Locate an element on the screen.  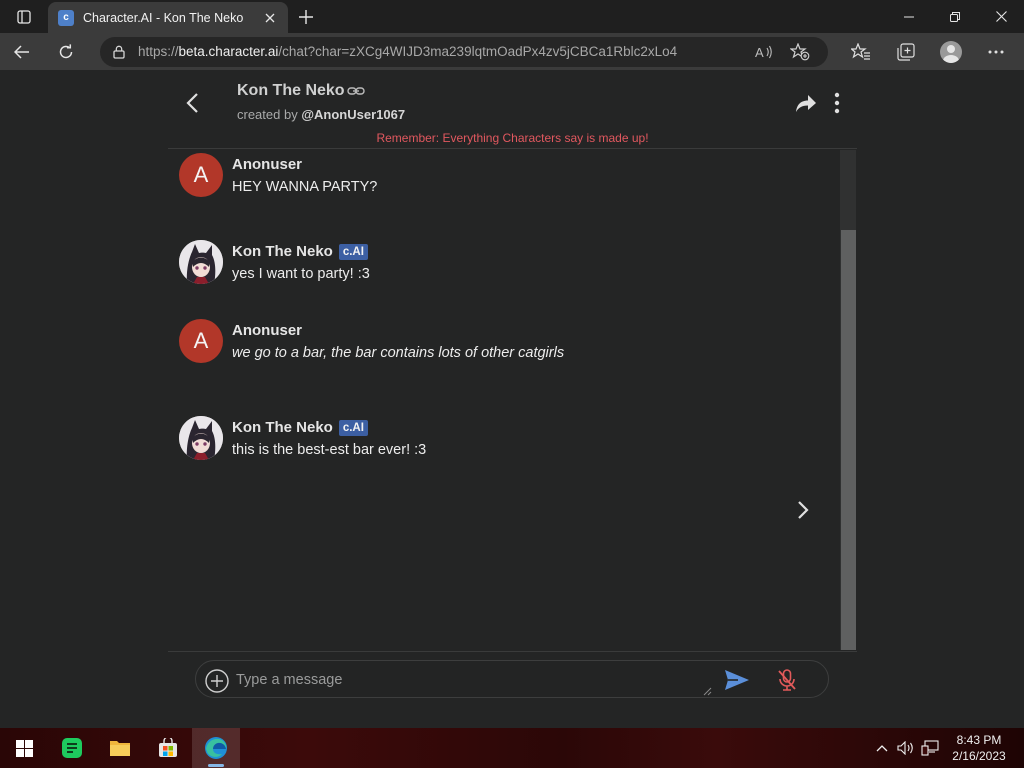
show-hidden-icons-button is located at coordinates (882, 748).